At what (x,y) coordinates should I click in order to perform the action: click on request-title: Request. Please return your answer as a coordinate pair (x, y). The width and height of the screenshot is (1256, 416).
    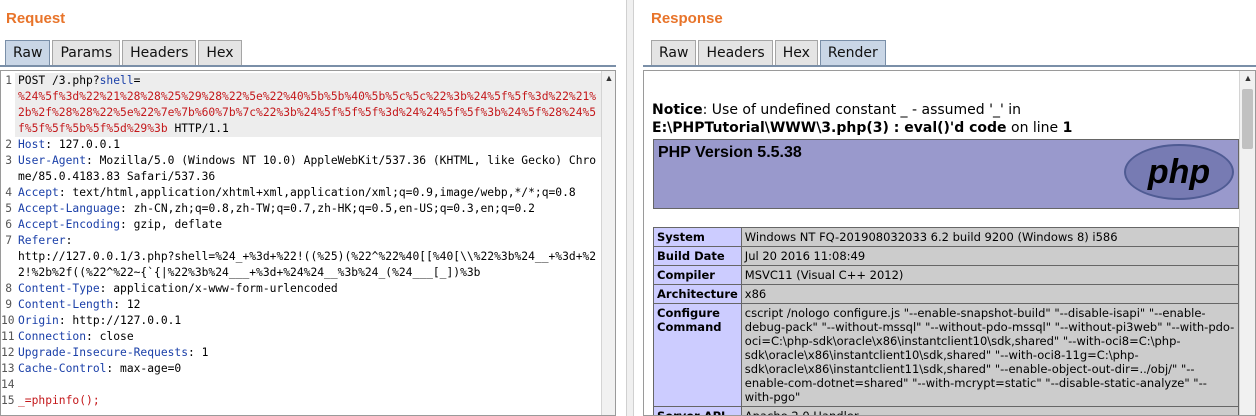
    Looking at the image, I should click on (36, 18).